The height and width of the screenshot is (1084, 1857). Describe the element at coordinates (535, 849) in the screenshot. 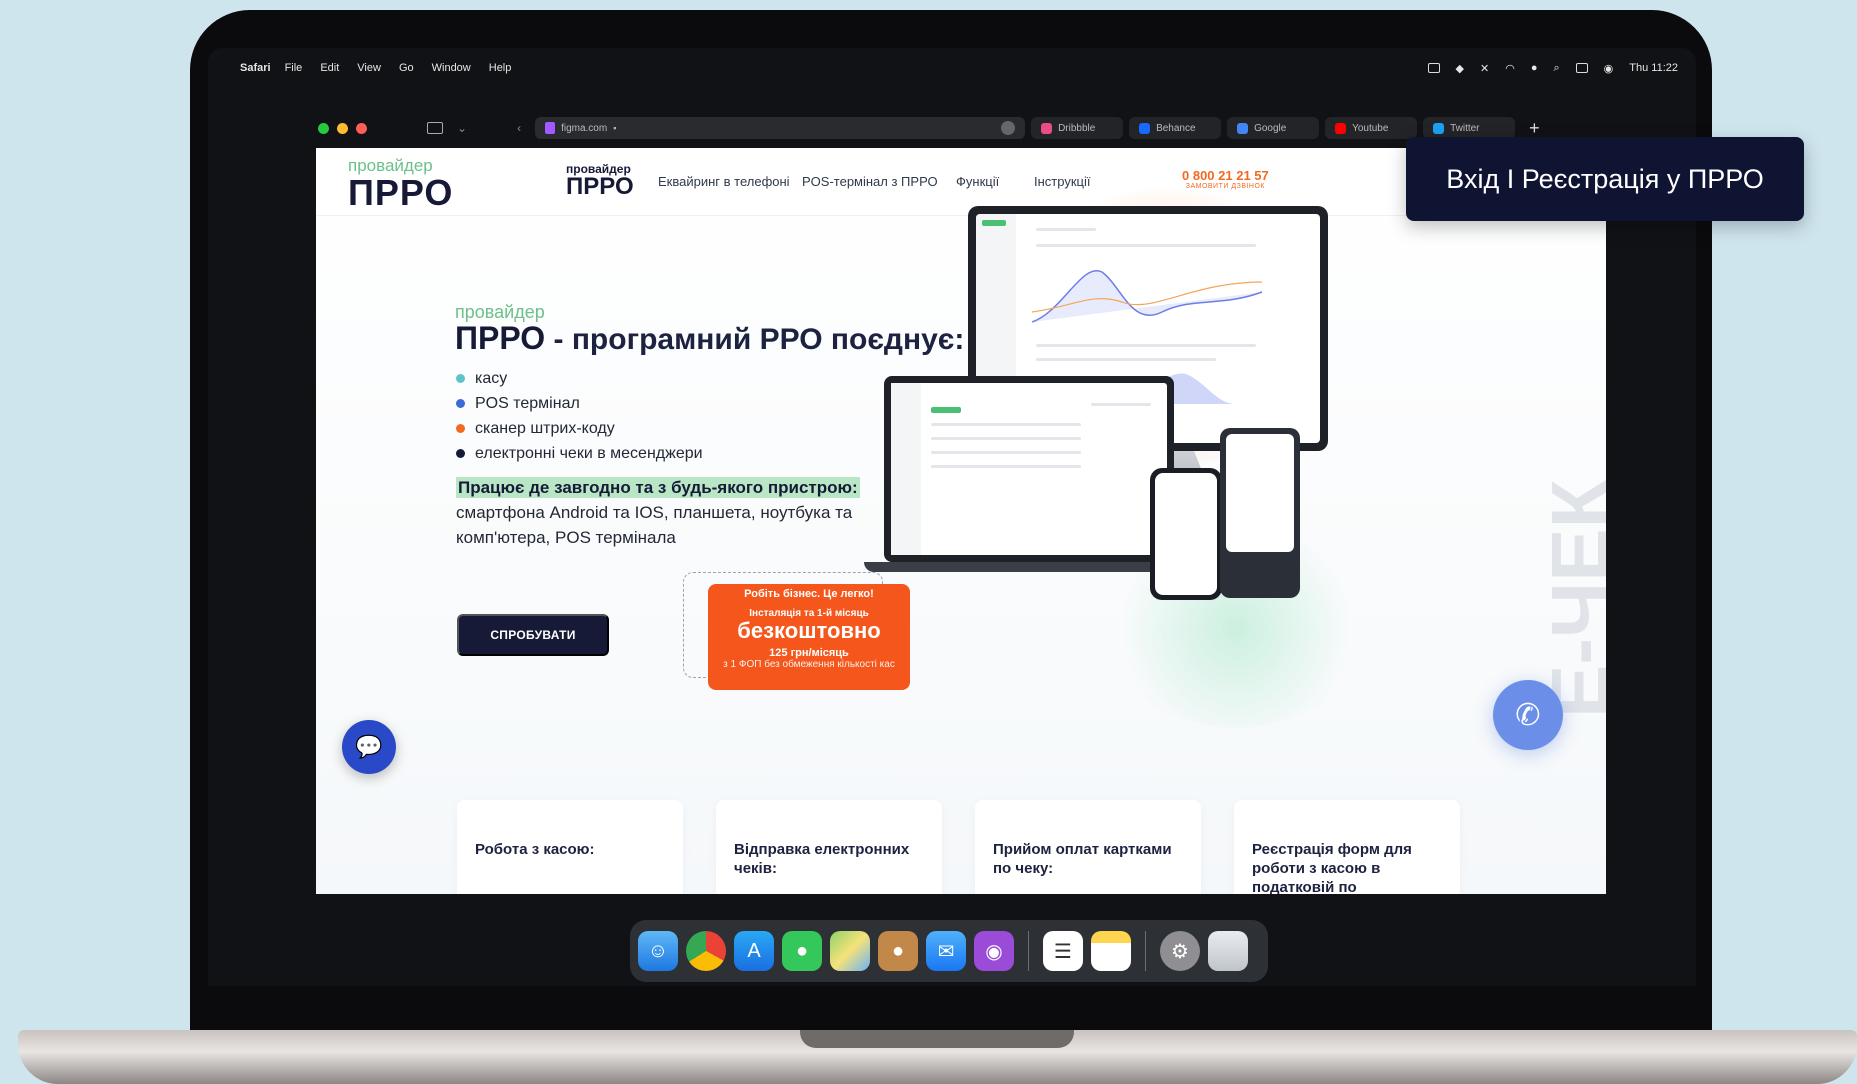

I see `card-title: Робота з касою:` at that location.